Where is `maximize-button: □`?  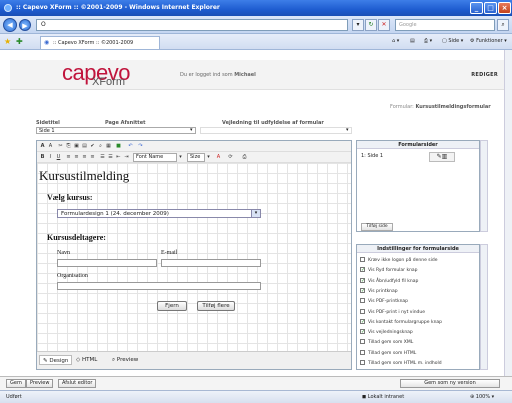
maximize-button: □ is located at coordinates (490, 8).